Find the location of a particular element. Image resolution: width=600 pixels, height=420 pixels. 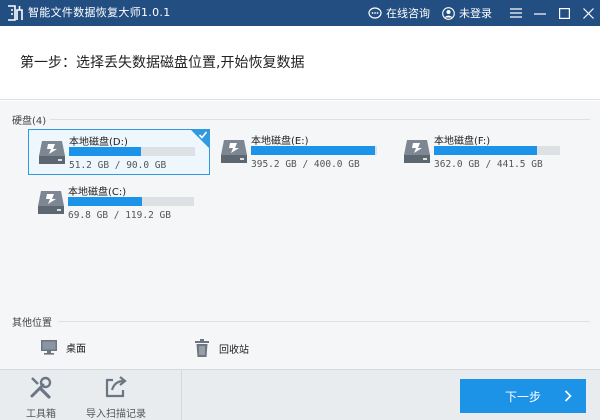

location-recycle-bin: 回收站 is located at coordinates (221, 348).